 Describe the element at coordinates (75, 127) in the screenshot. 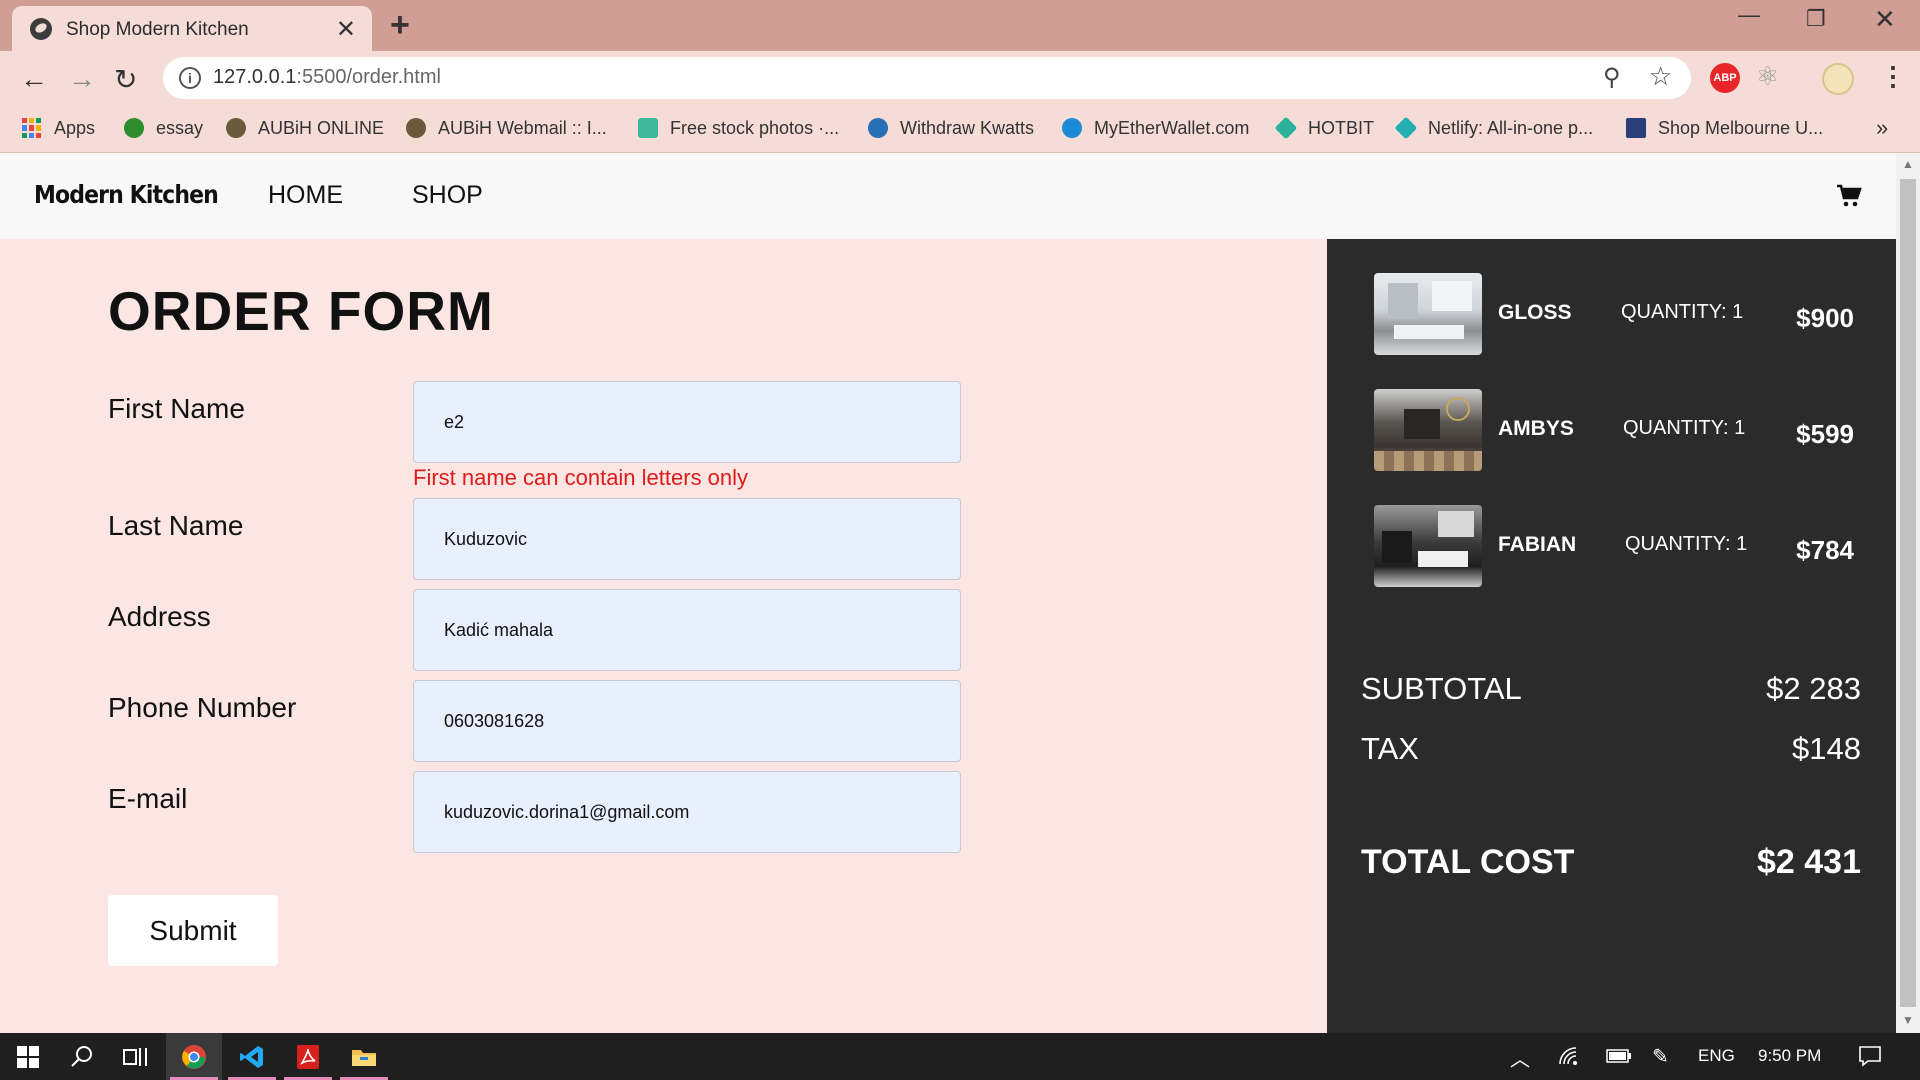

I see `bookmark-label: Apps` at that location.